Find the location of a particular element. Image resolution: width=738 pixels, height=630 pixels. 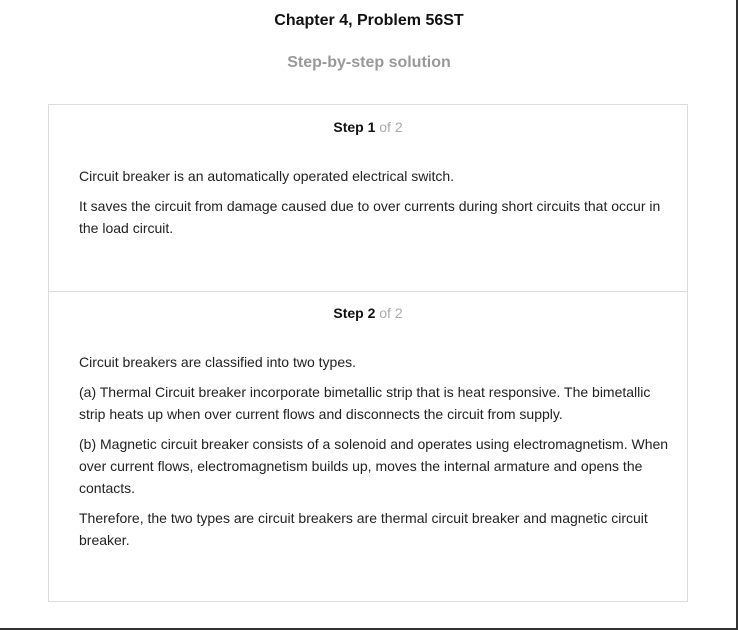

step-2-header: Step 2 of 2 is located at coordinates (368, 313).